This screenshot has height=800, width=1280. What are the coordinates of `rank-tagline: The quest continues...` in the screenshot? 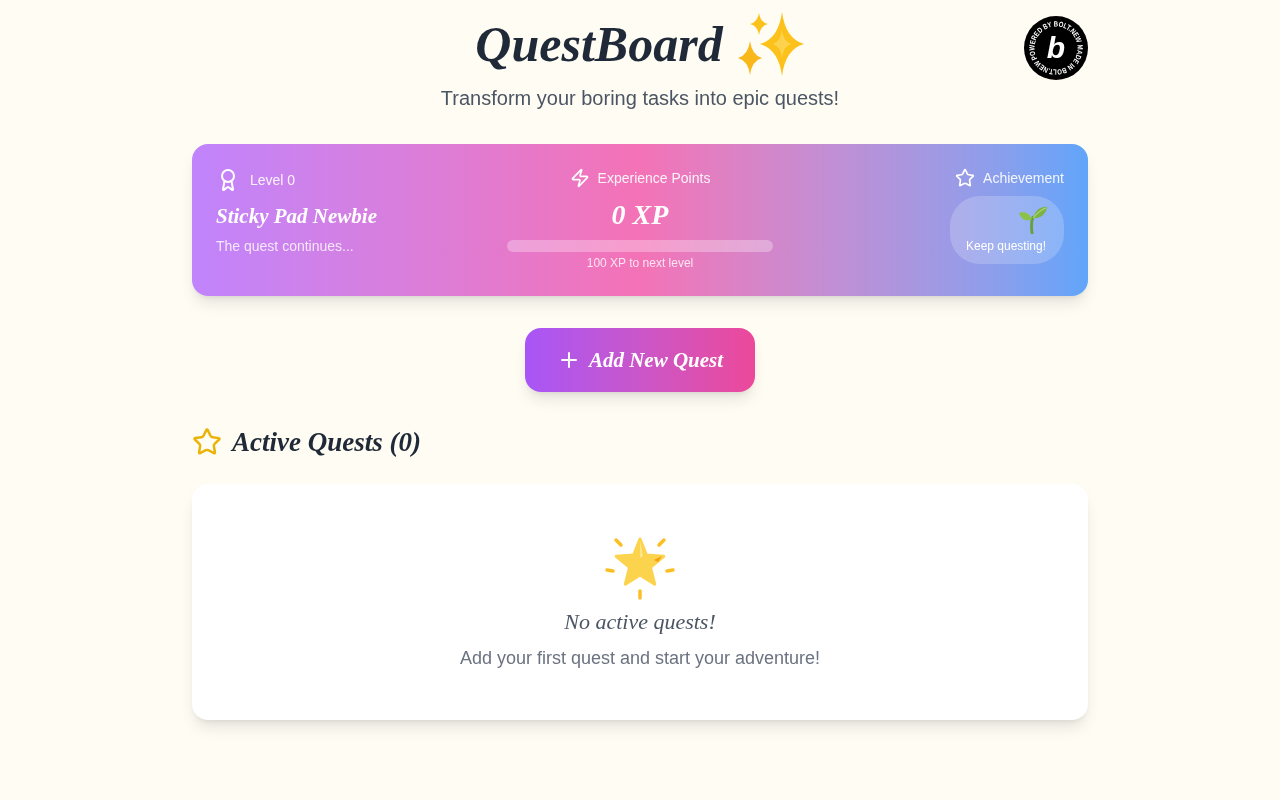 It's located at (285, 246).